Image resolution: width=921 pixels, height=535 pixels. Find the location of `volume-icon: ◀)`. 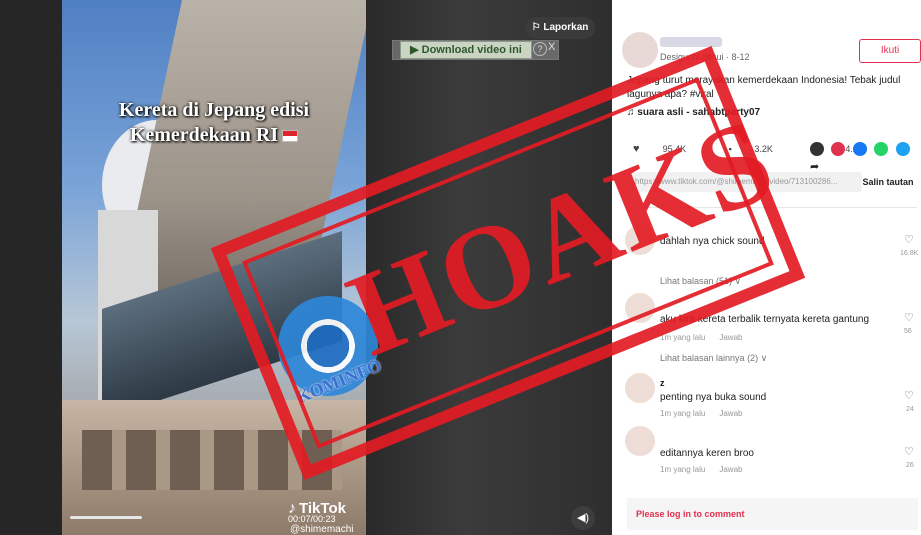

volume-icon: ◀) is located at coordinates (583, 518).